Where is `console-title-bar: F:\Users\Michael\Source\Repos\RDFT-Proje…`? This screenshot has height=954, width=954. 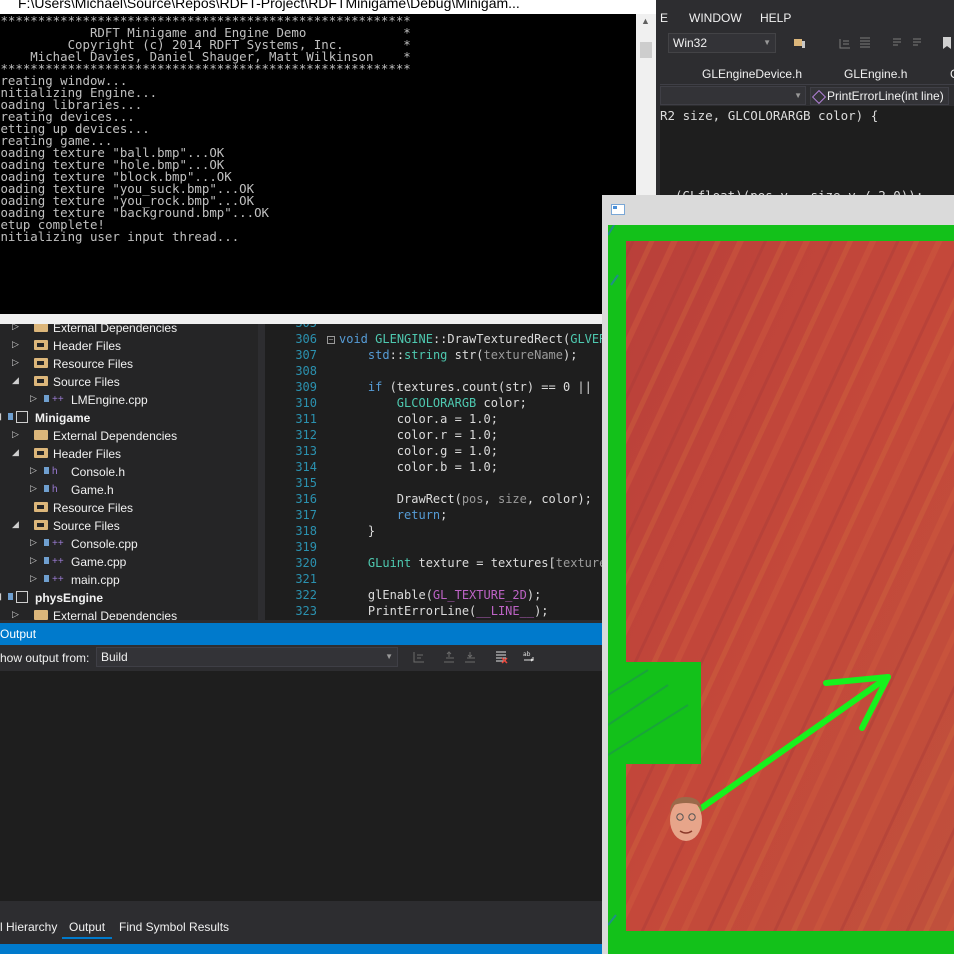 console-title-bar: F:\Users\Michael\Source\Repos\RDFT-Proje… is located at coordinates (328, 7).